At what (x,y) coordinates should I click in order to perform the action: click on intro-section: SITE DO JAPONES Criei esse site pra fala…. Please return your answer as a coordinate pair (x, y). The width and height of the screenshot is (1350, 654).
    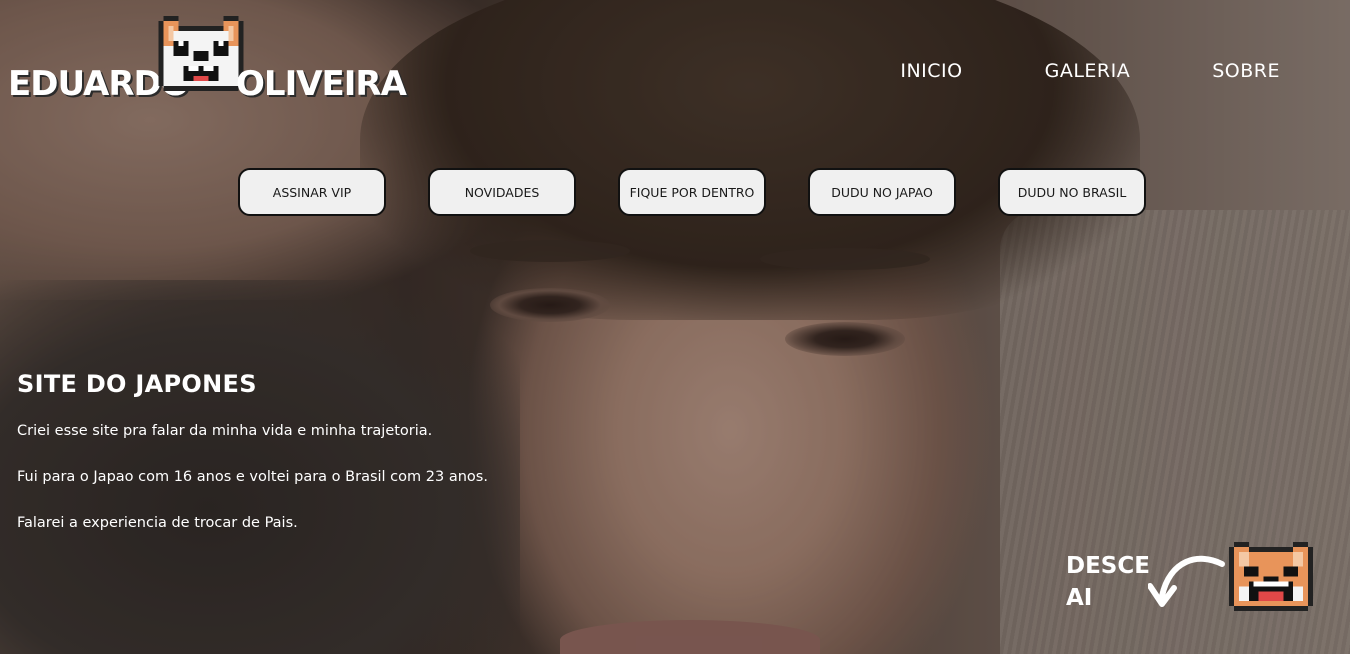
    Looking at the image, I should click on (327, 465).